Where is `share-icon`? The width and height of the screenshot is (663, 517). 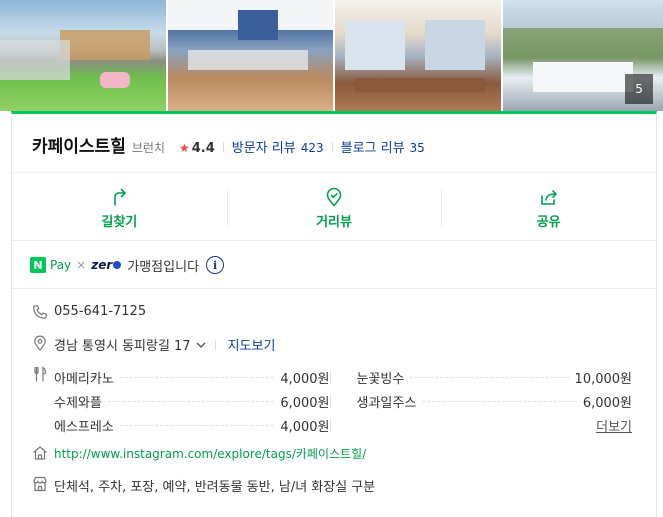
share-icon is located at coordinates (548, 197).